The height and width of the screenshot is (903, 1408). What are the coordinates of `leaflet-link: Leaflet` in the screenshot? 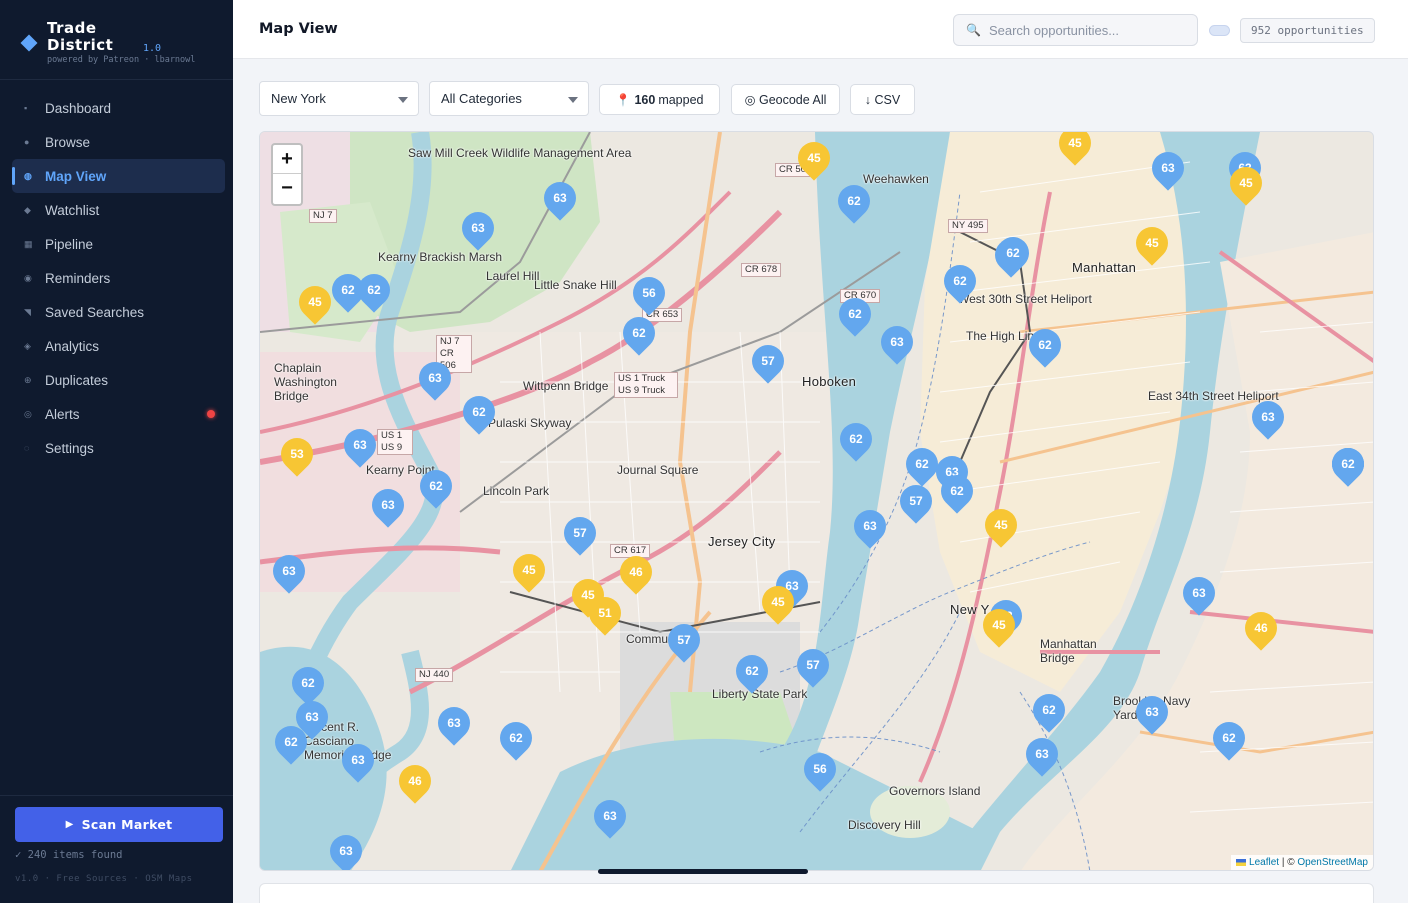 It's located at (1264, 862).